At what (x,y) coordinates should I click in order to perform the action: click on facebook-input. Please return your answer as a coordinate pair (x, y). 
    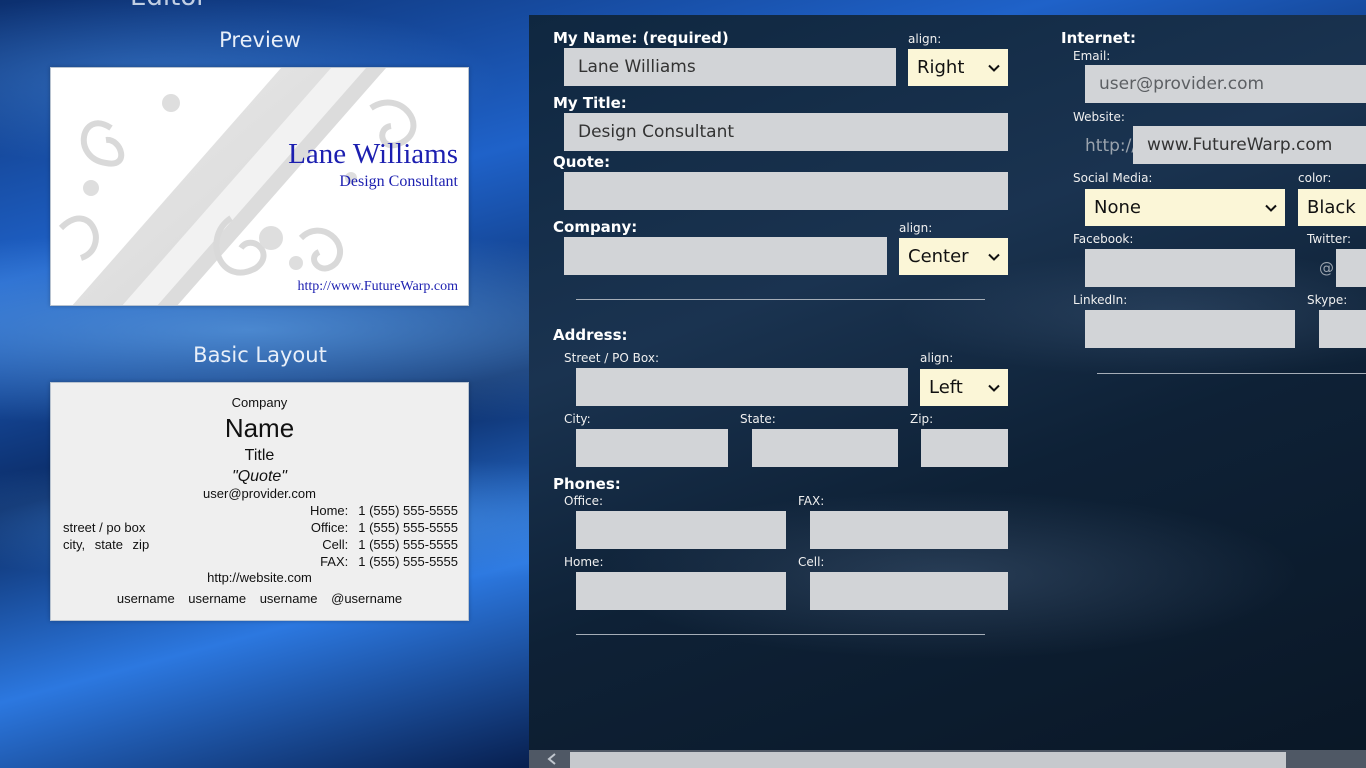
    Looking at the image, I should click on (1190, 268).